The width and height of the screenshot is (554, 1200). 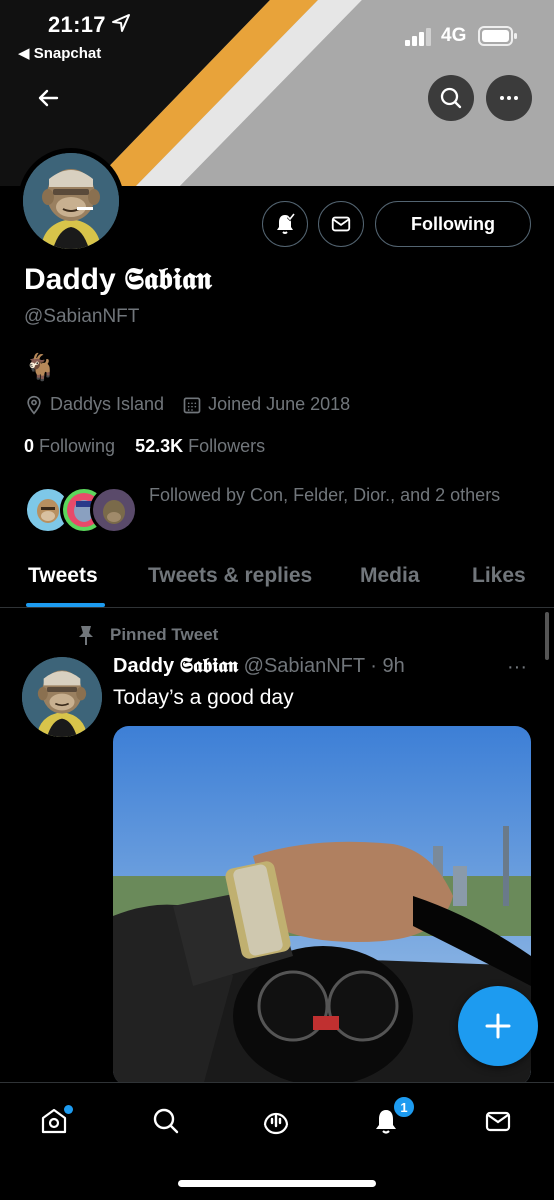 I want to click on back-button, so click(x=48, y=98).